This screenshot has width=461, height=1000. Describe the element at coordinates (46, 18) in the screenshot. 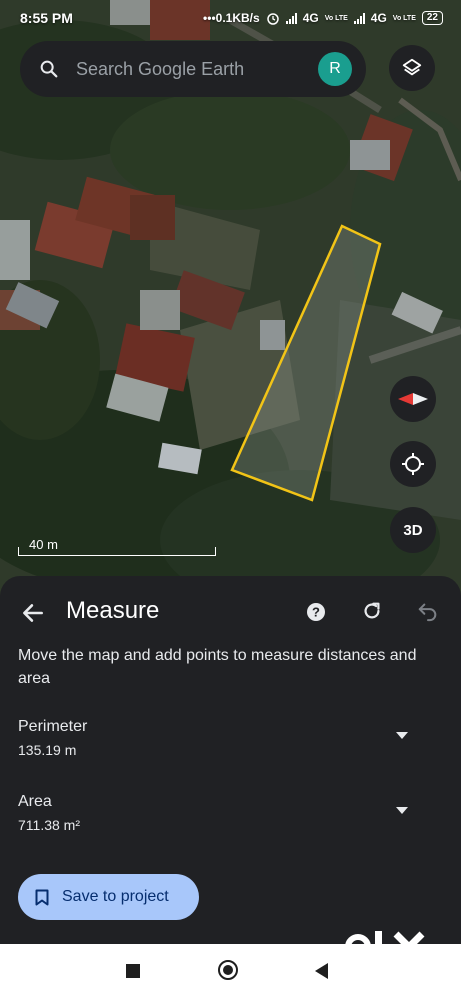

I see `status-time: 8:55 PM` at that location.